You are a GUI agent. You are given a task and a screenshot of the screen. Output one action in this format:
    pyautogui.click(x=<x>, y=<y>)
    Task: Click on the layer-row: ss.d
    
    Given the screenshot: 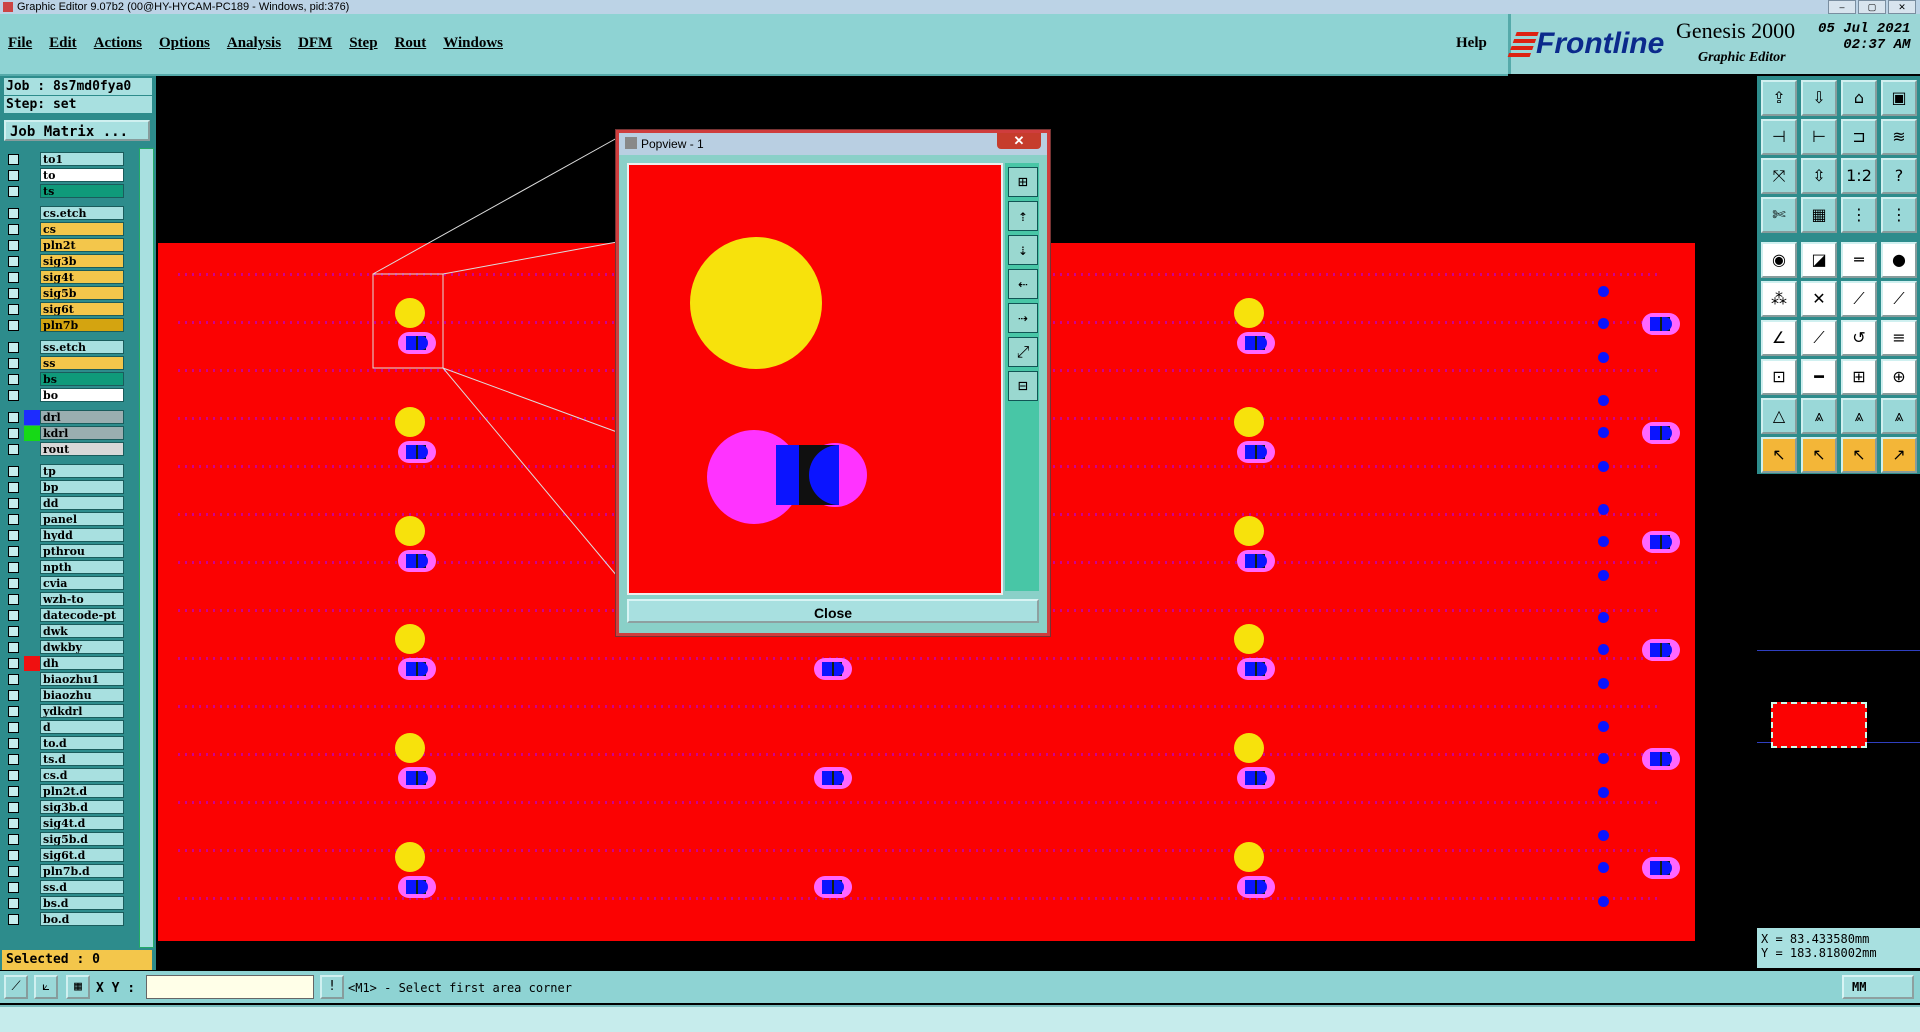 What is the action you would take?
    pyautogui.click(x=70, y=887)
    